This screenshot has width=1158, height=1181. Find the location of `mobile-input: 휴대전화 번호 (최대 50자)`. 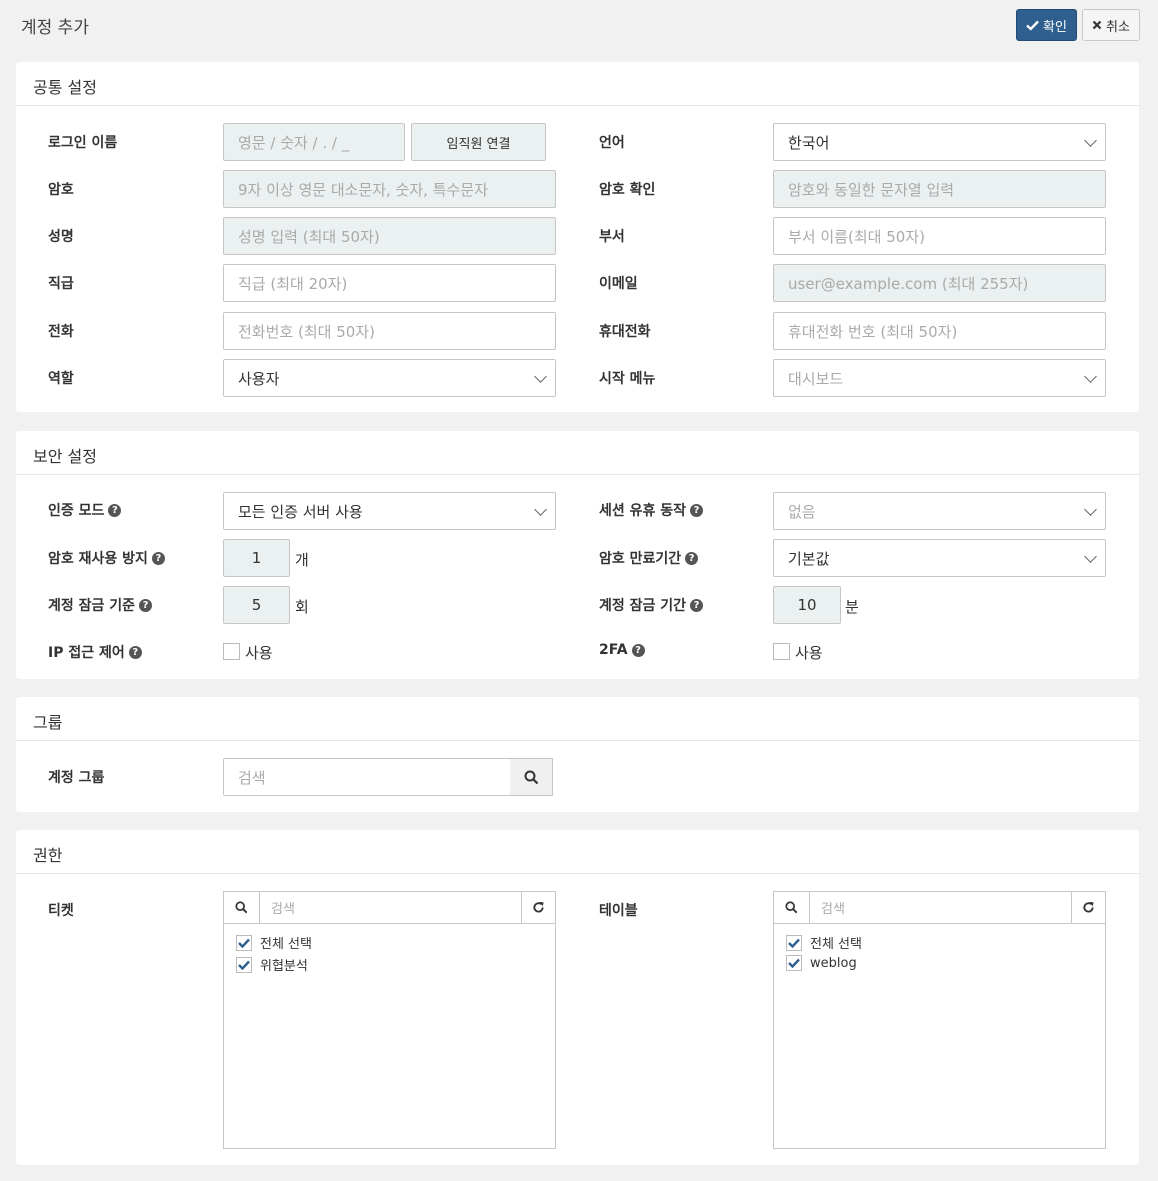

mobile-input: 휴대전화 번호 (최대 50자) is located at coordinates (939, 331).